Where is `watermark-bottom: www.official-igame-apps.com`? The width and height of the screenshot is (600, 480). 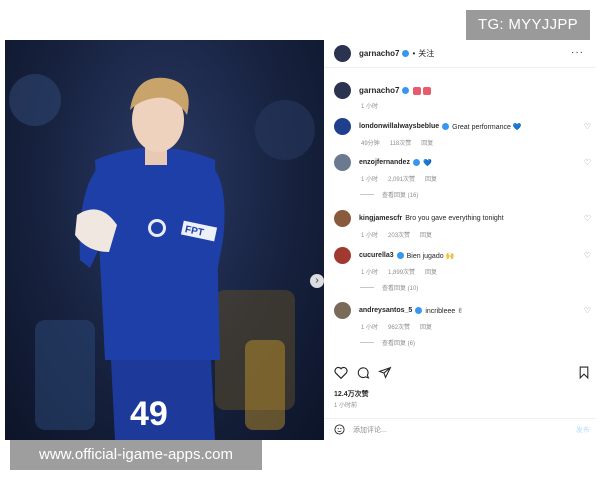 watermark-bottom: www.official-igame-apps.com is located at coordinates (136, 455).